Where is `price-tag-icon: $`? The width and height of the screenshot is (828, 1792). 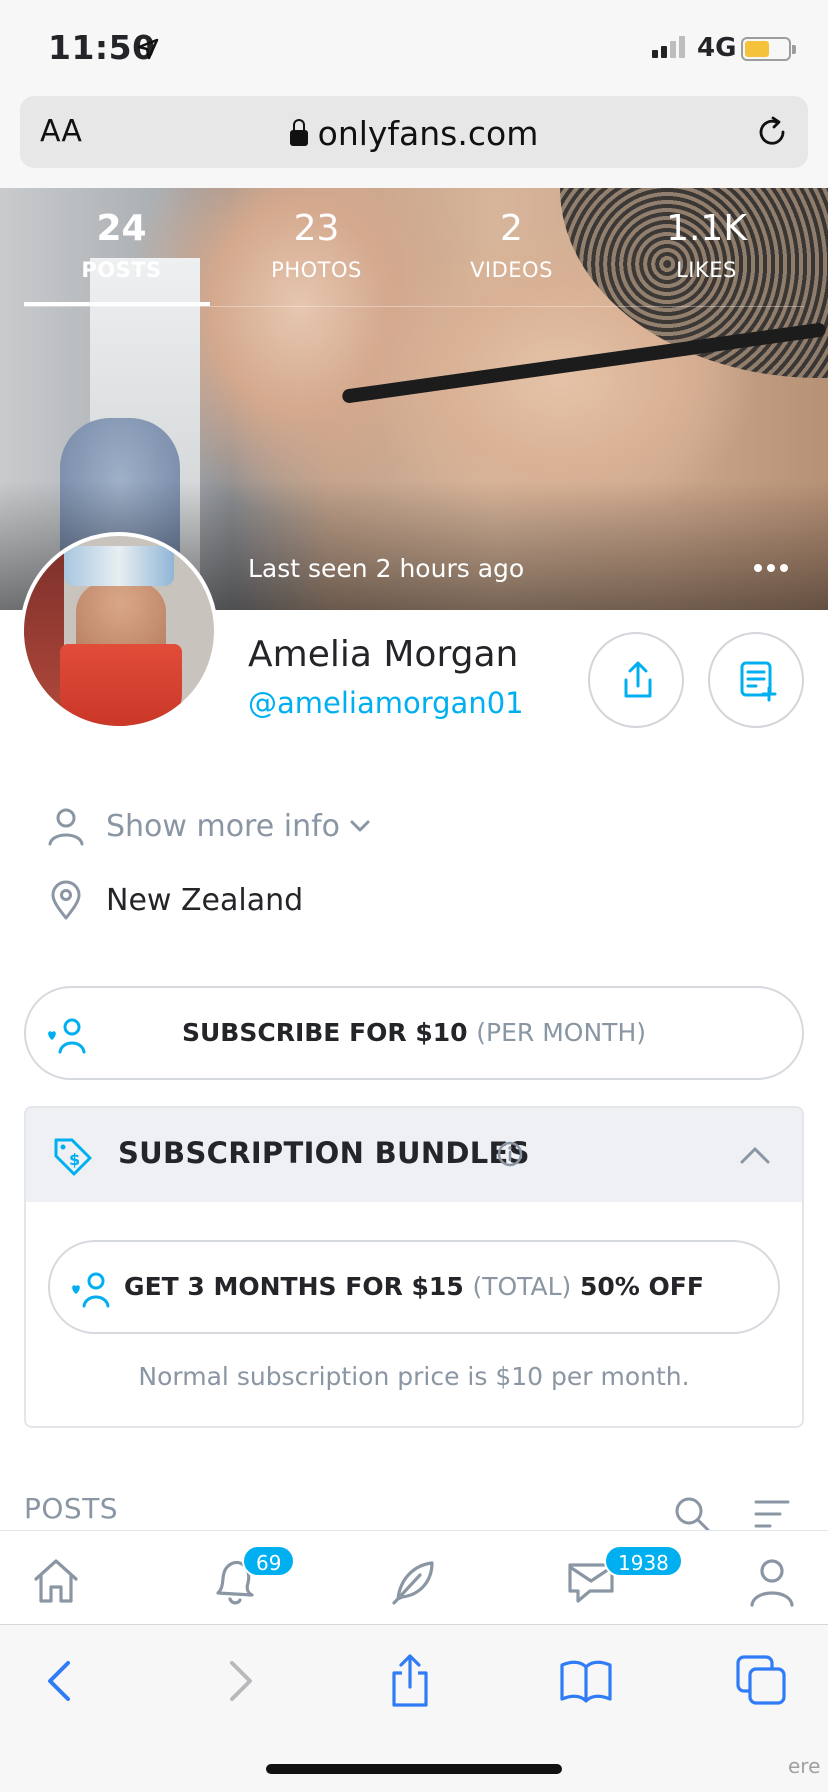
price-tag-icon: $ is located at coordinates (73, 1157).